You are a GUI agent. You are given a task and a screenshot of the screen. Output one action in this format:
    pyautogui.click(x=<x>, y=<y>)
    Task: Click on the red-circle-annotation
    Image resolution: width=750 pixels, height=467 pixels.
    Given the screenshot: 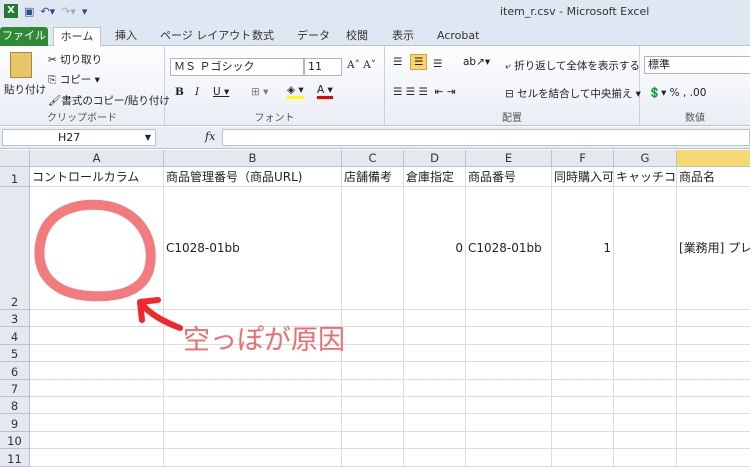 What is the action you would take?
    pyautogui.click(x=95, y=250)
    